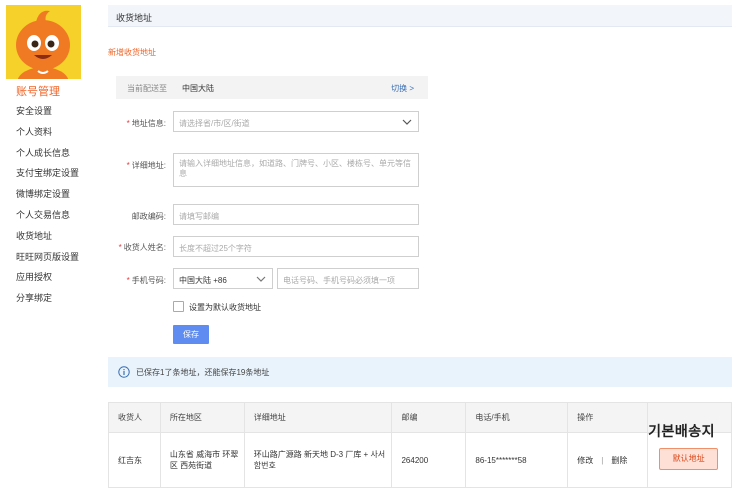 This screenshot has height=488, width=740. I want to click on phone-input: 电话号码、手机号码必须填一项, so click(348, 278).